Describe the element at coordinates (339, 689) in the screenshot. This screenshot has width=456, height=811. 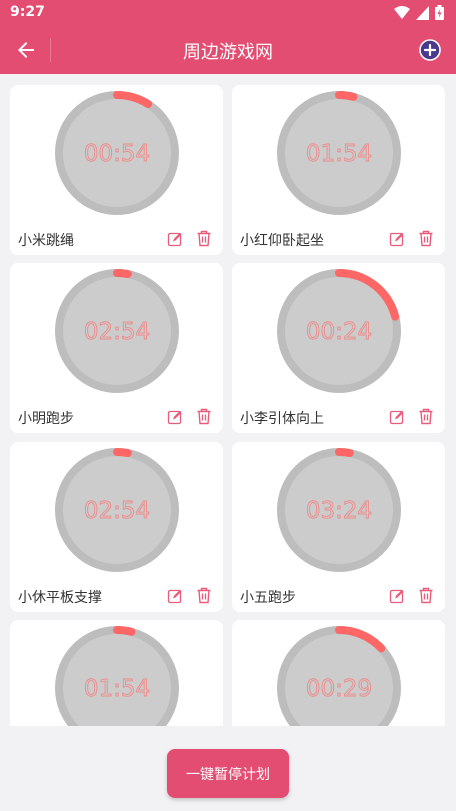
I see `timer-time: 00:29` at that location.